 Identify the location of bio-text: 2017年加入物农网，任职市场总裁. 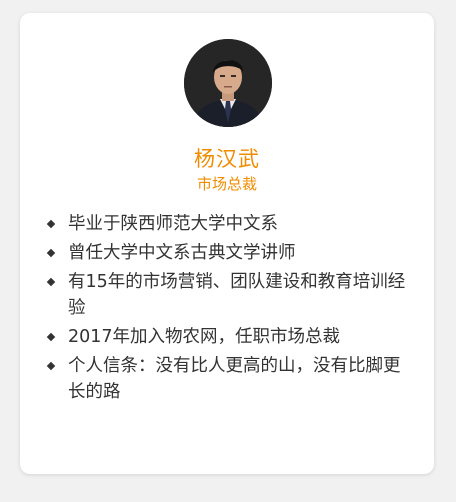
(204, 337).